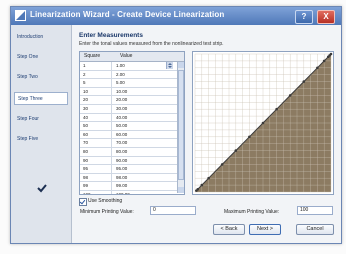 The height and width of the screenshot is (254, 346). Describe the element at coordinates (97, 151) in the screenshot. I see `square-cell: 80` at that location.